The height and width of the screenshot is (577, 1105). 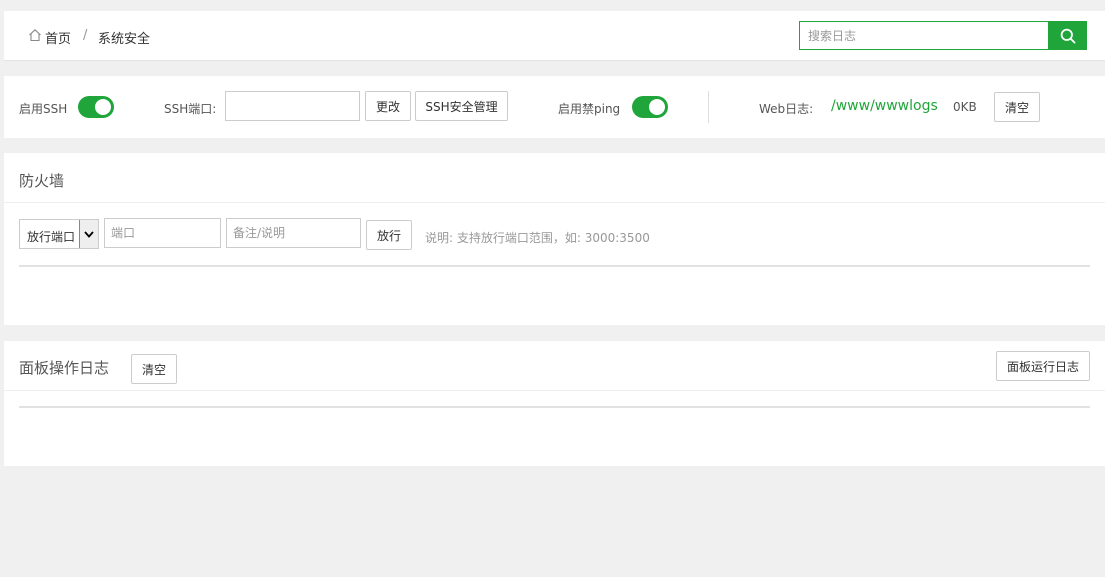 What do you see at coordinates (51, 237) in the screenshot?
I see `firewall-type-select-value: 放行端口` at bounding box center [51, 237].